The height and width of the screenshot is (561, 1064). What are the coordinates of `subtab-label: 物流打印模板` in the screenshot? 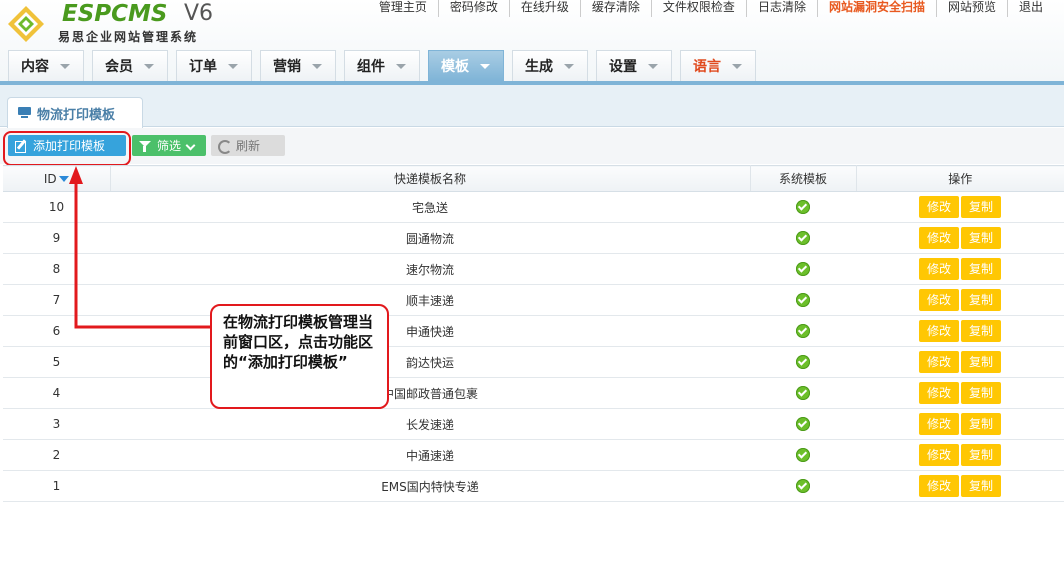 It's located at (76, 115).